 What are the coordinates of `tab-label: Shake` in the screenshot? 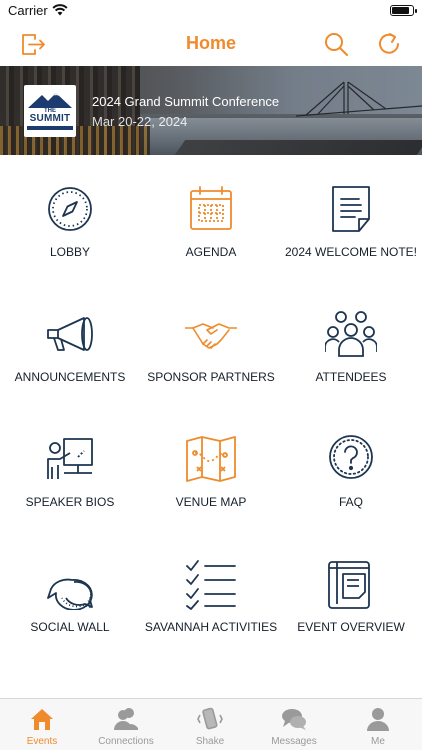 It's located at (210, 741).